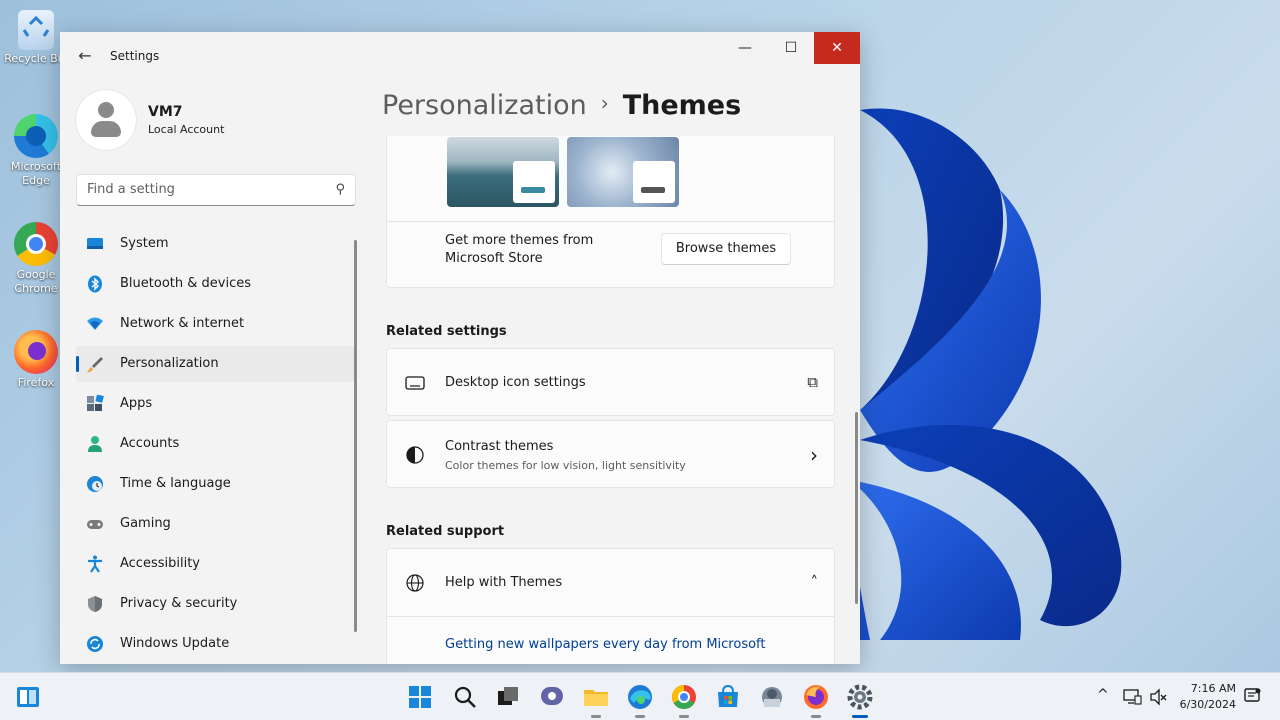 Image resolution: width=1280 pixels, height=720 pixels. I want to click on tray-chevron-up-icon: ^, so click(1103, 695).